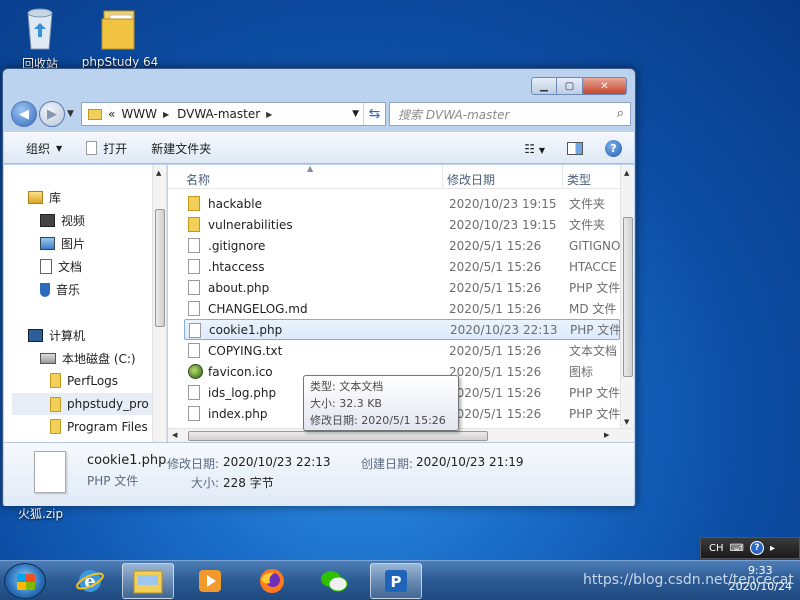 Image resolution: width=800 pixels, height=600 pixels. I want to click on open-button: 打开, so click(106, 148).